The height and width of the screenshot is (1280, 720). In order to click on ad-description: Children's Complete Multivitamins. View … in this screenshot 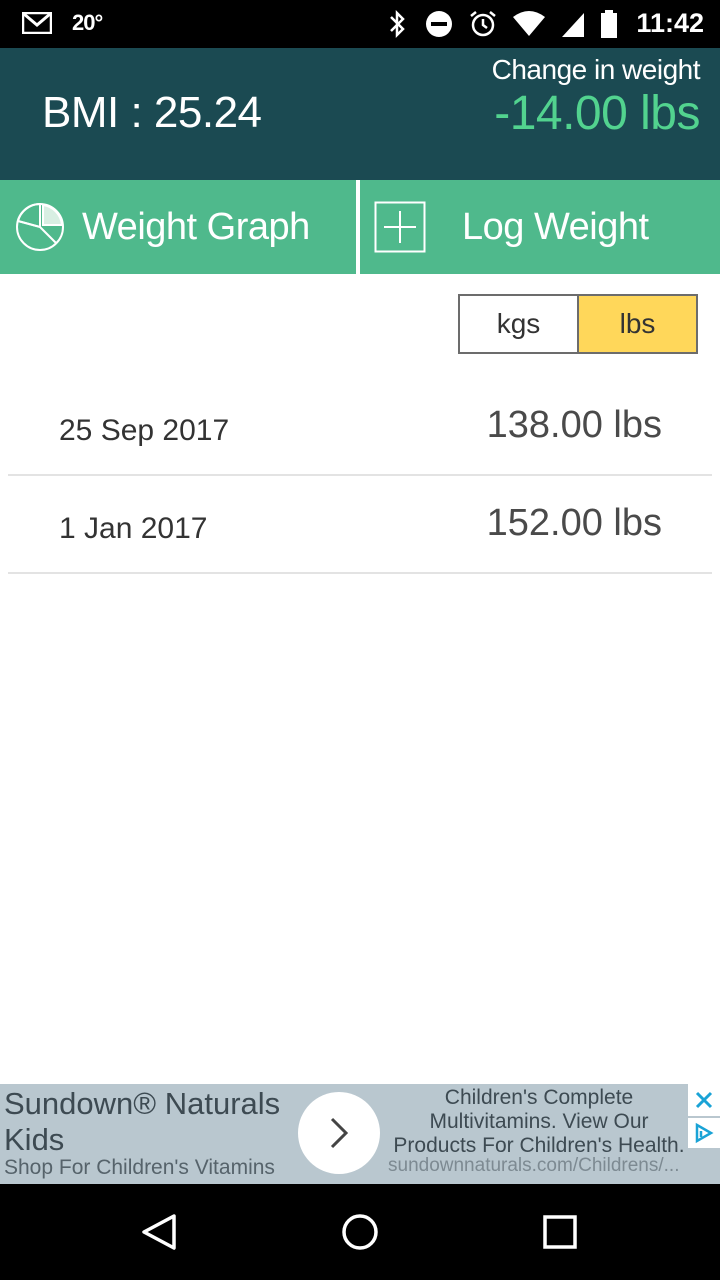, I will do `click(539, 1121)`.